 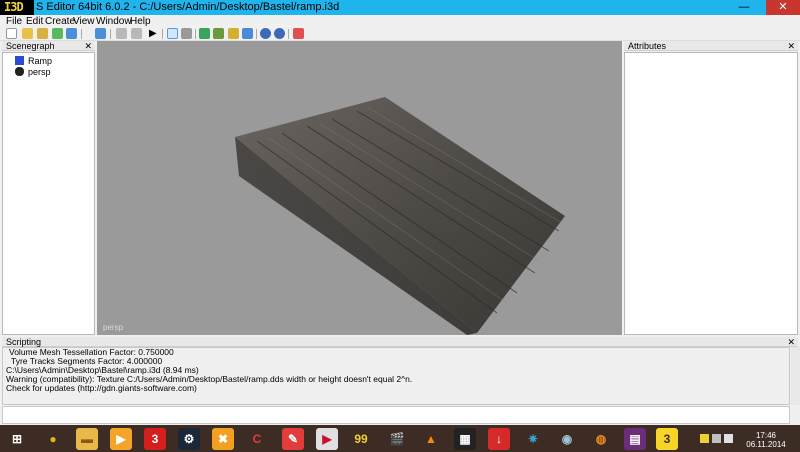 What do you see at coordinates (298, 33) in the screenshot?
I see `delete-icon` at bounding box center [298, 33].